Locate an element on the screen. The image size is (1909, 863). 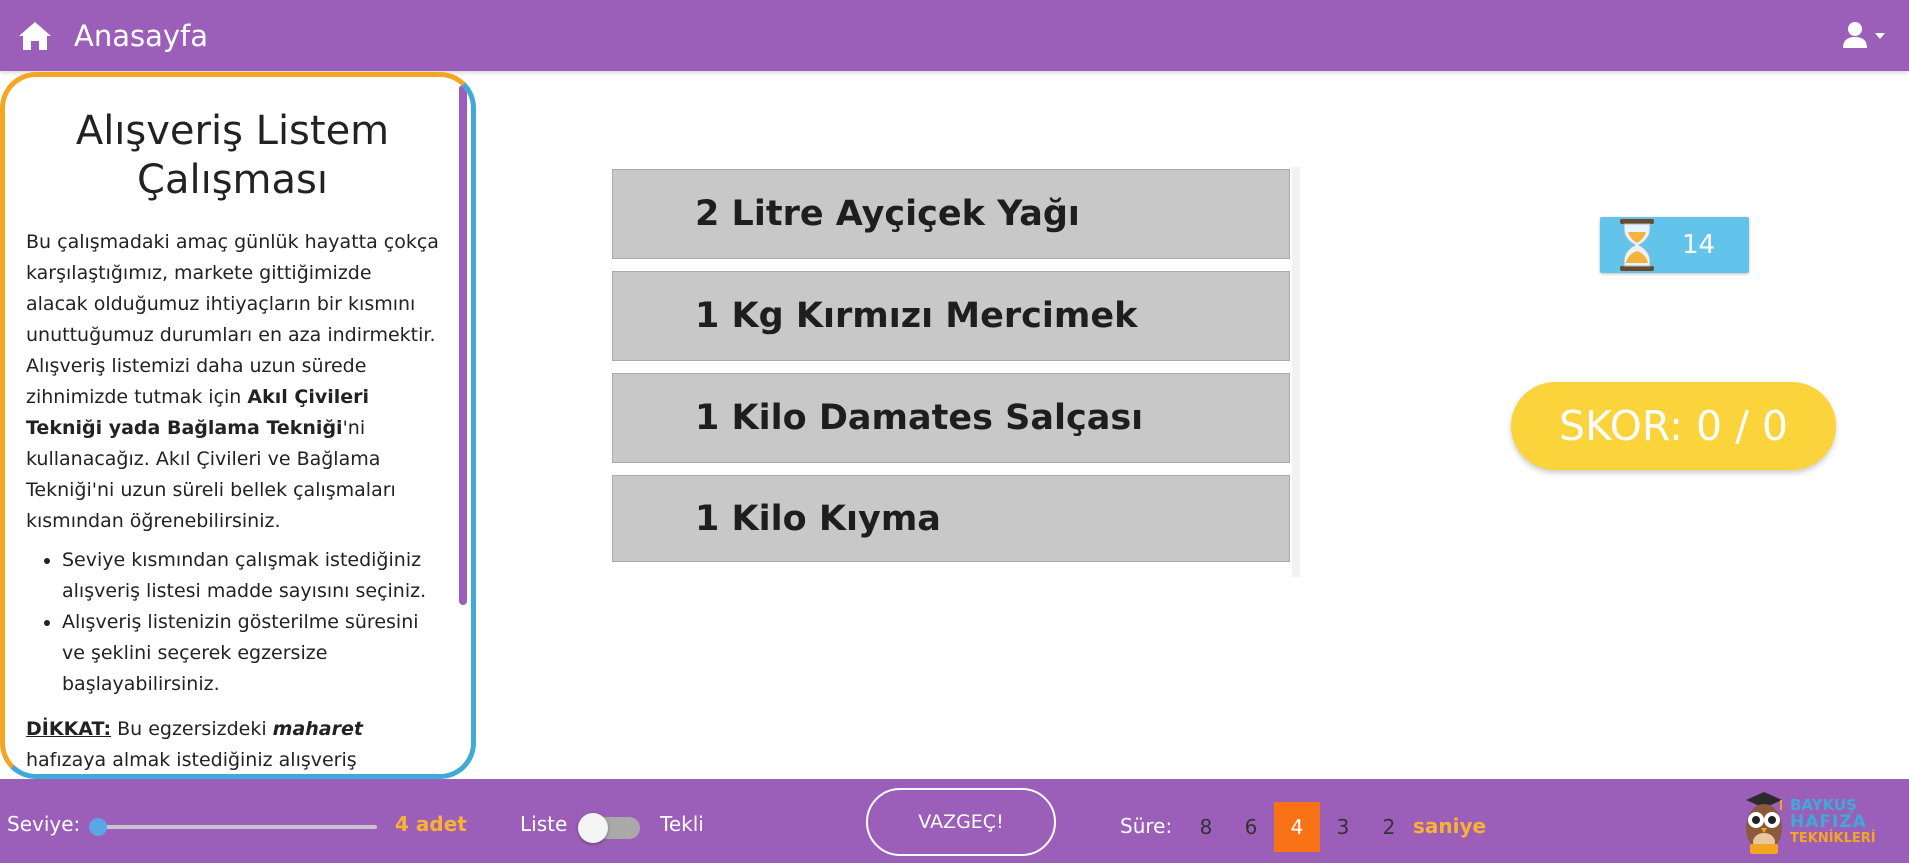
cancel-button: VAZGEÇ! is located at coordinates (961, 822).